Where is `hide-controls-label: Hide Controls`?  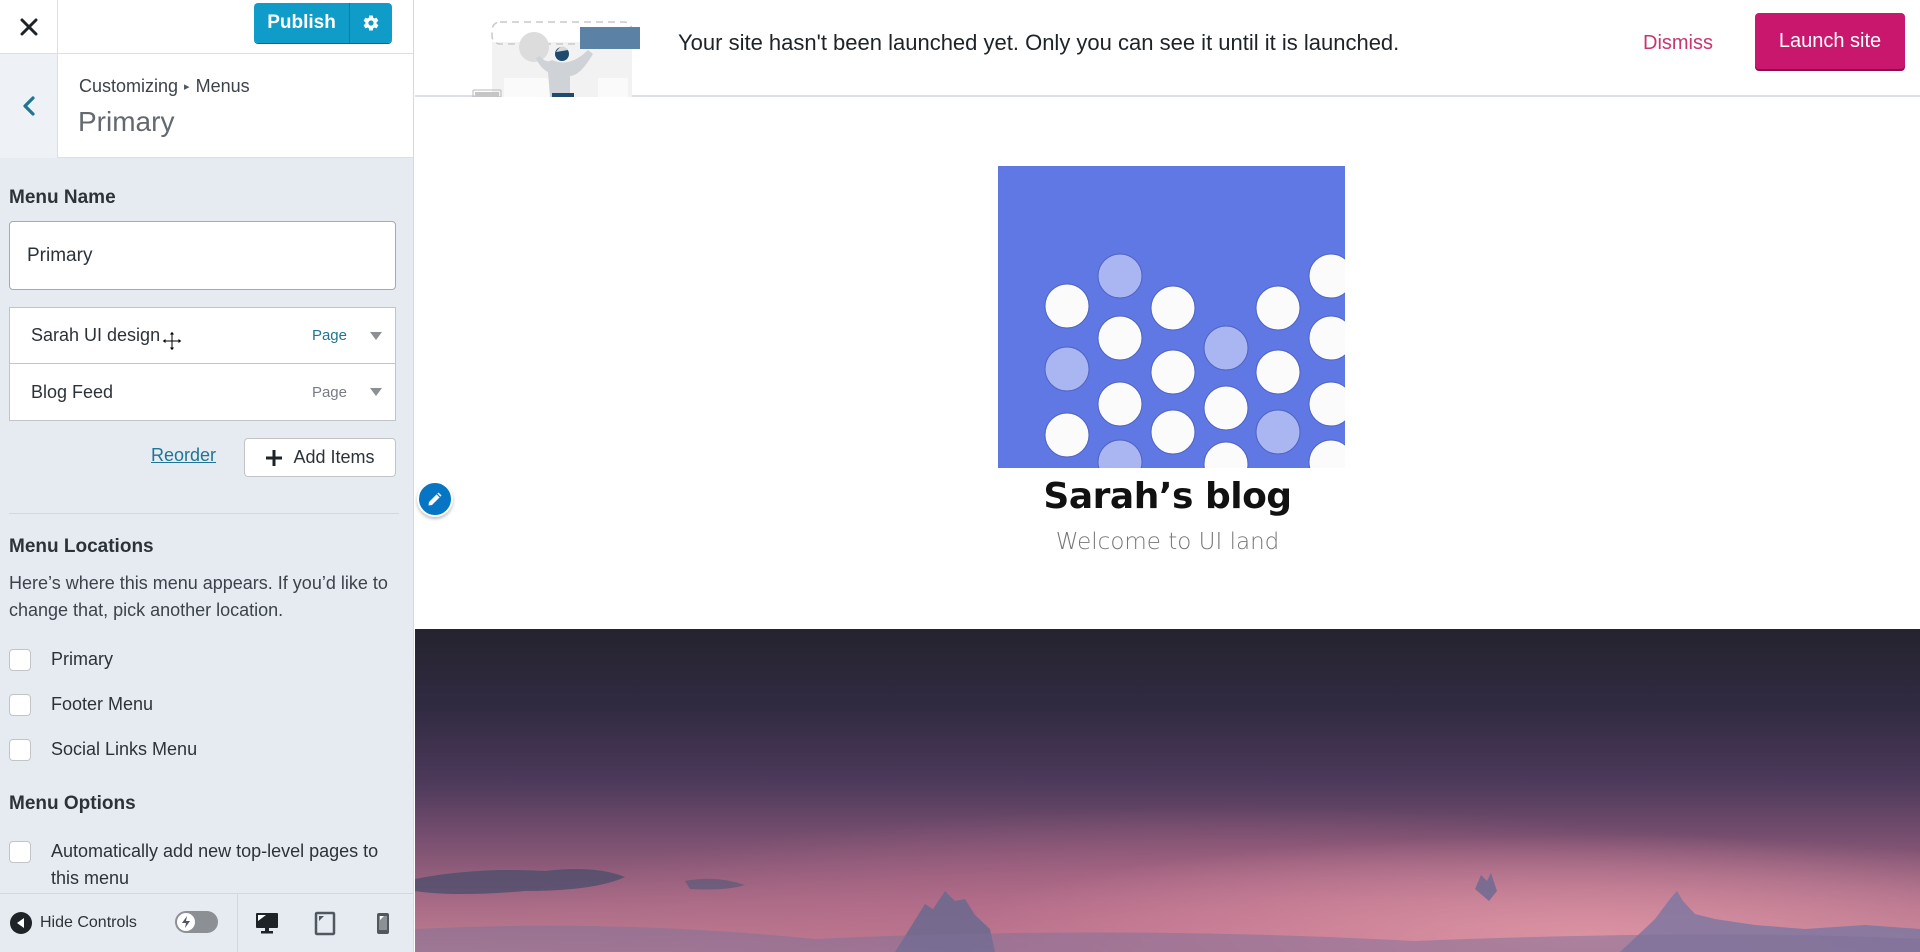
hide-controls-label: Hide Controls is located at coordinates (88, 922).